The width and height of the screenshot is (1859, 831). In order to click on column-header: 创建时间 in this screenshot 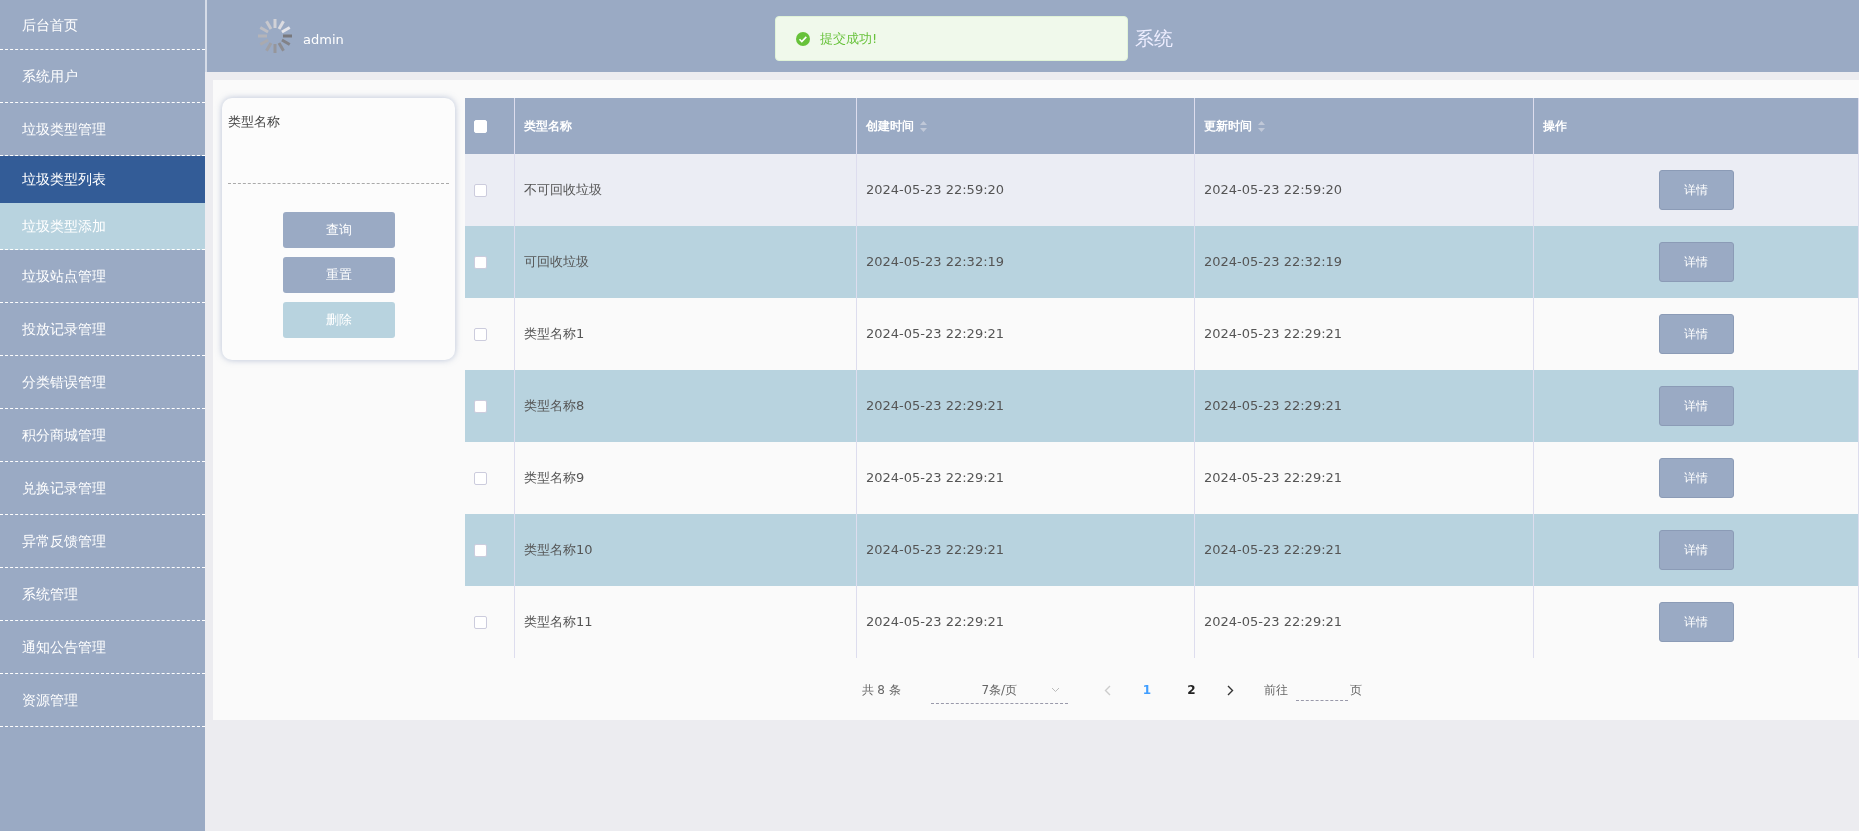, I will do `click(896, 126)`.